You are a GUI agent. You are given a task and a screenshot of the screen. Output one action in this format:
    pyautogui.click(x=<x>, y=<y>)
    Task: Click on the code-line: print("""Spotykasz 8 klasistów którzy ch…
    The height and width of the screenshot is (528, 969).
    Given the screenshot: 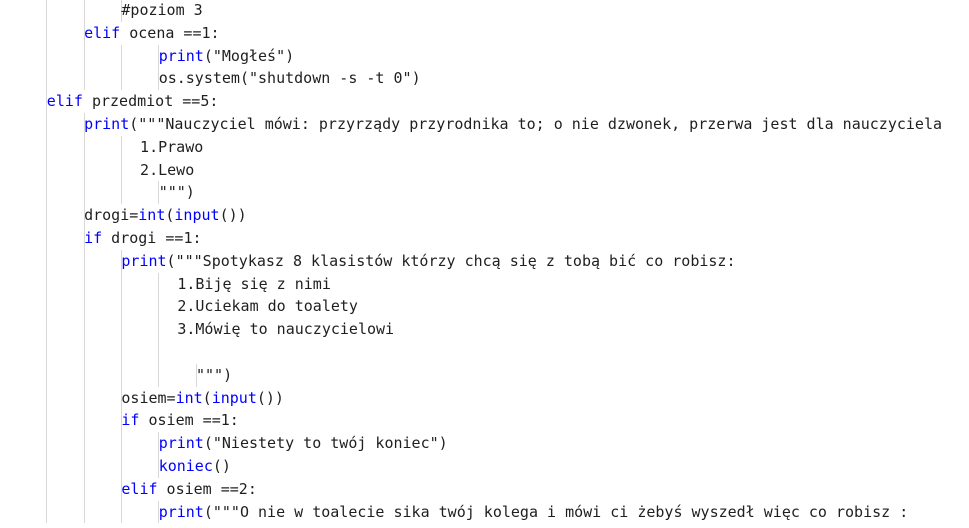 What is the action you would take?
    pyautogui.click(x=428, y=261)
    